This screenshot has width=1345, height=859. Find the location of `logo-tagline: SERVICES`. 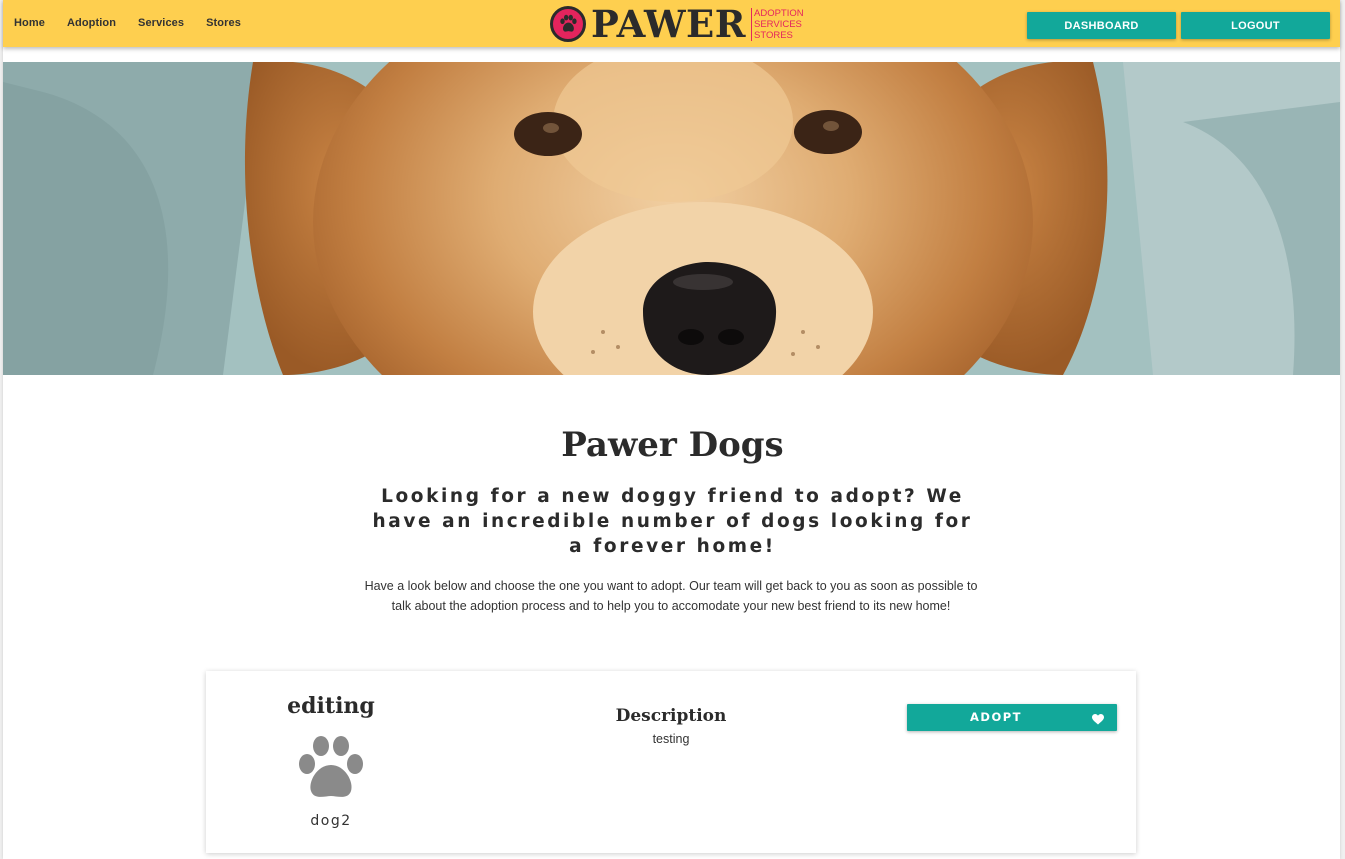

logo-tagline: SERVICES is located at coordinates (777, 24).